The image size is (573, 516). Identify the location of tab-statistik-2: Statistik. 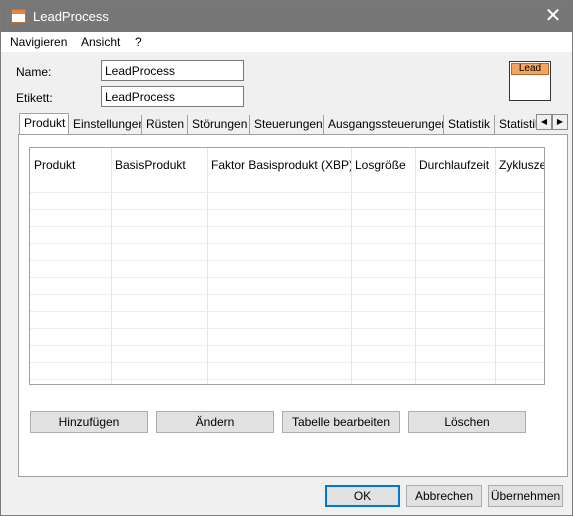
(516, 124).